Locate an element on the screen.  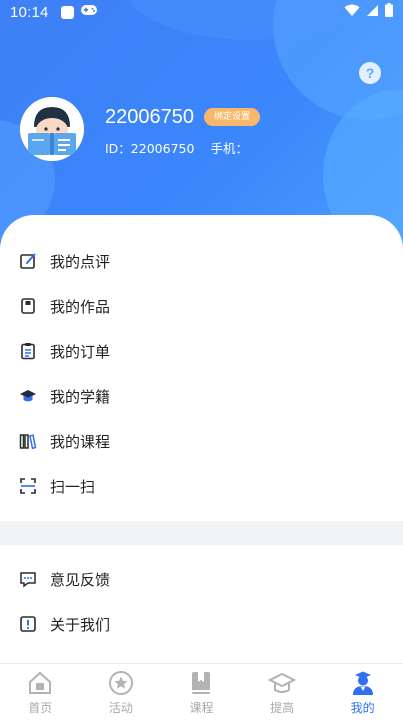
bind-settings-button: 绑定设置 is located at coordinates (232, 117).